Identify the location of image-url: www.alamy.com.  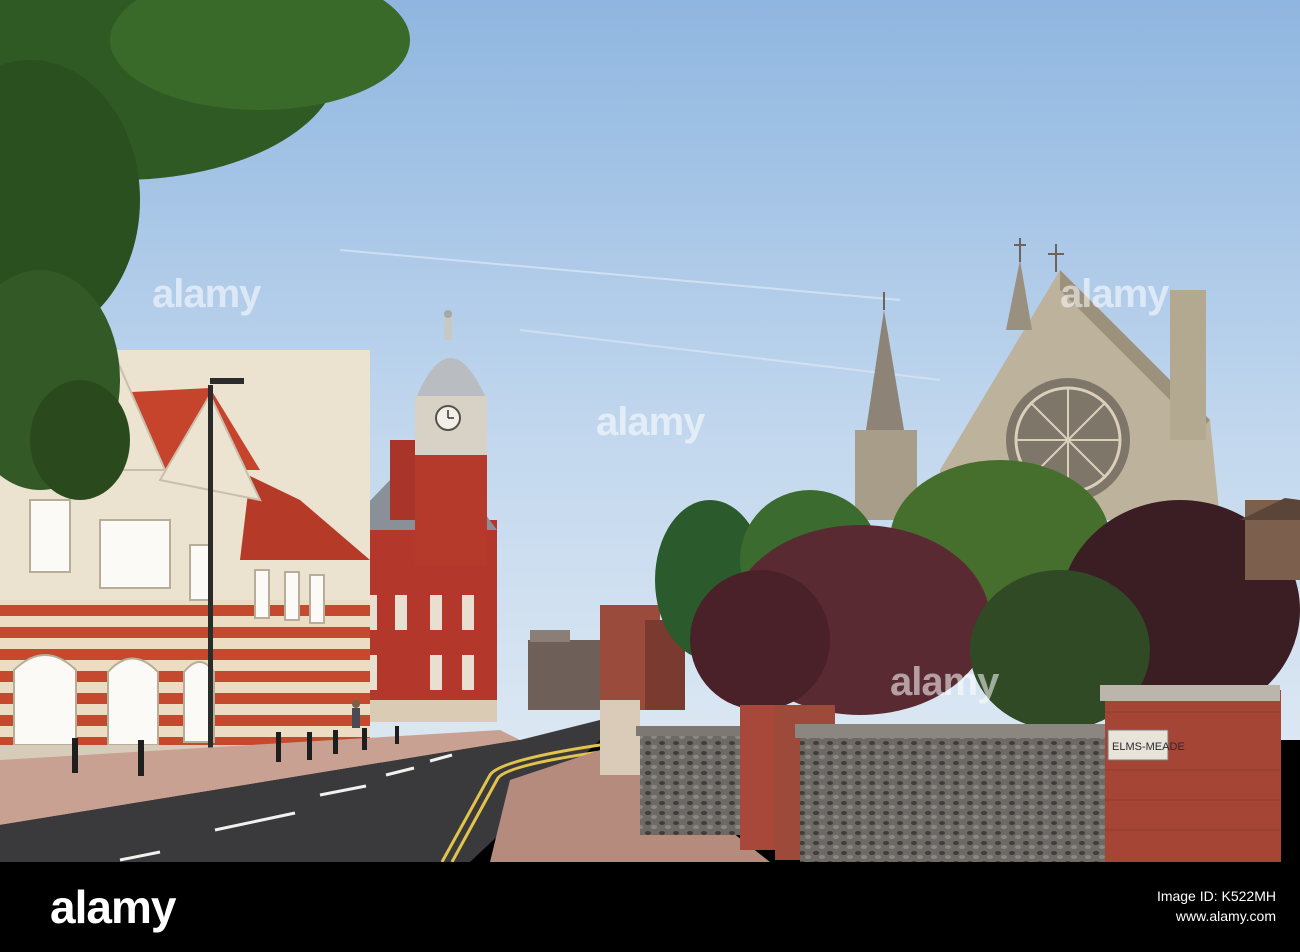
(1225, 916).